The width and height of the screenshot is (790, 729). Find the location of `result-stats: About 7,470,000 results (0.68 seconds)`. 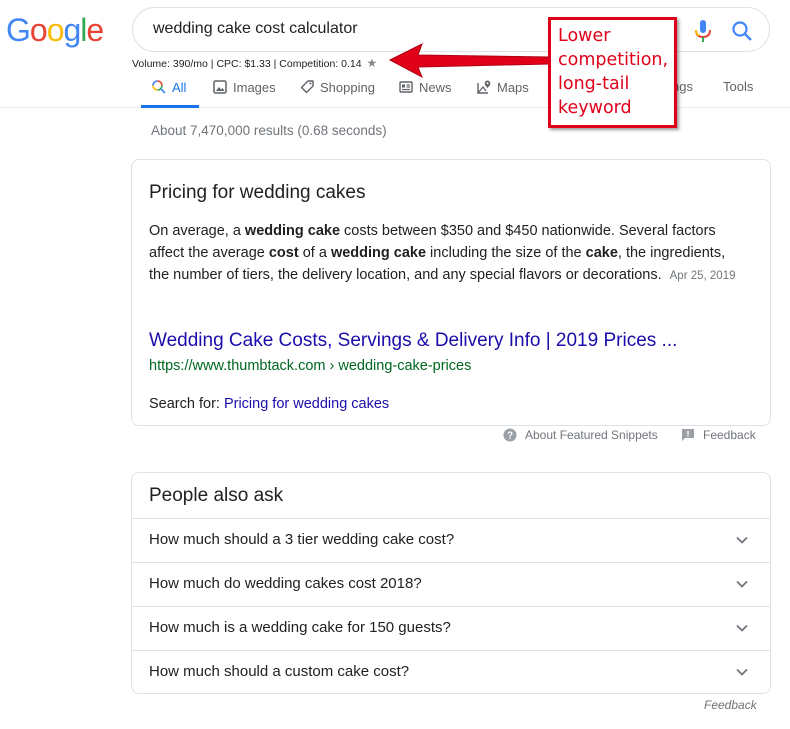

result-stats: About 7,470,000 results (0.68 seconds) is located at coordinates (269, 130).